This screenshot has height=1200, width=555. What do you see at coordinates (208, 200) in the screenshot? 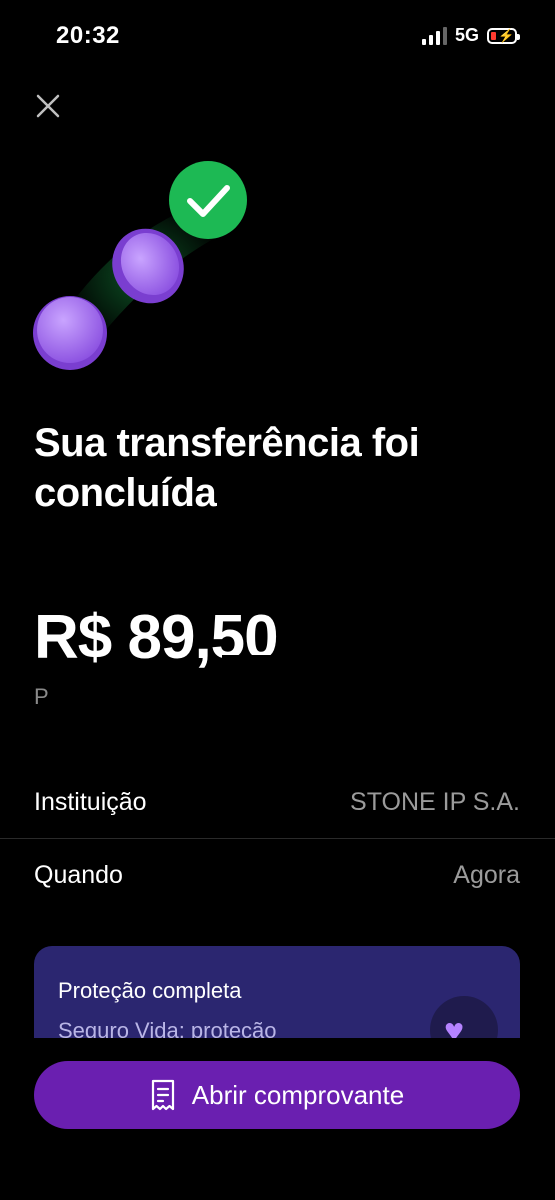
I see `check-icon` at bounding box center [208, 200].